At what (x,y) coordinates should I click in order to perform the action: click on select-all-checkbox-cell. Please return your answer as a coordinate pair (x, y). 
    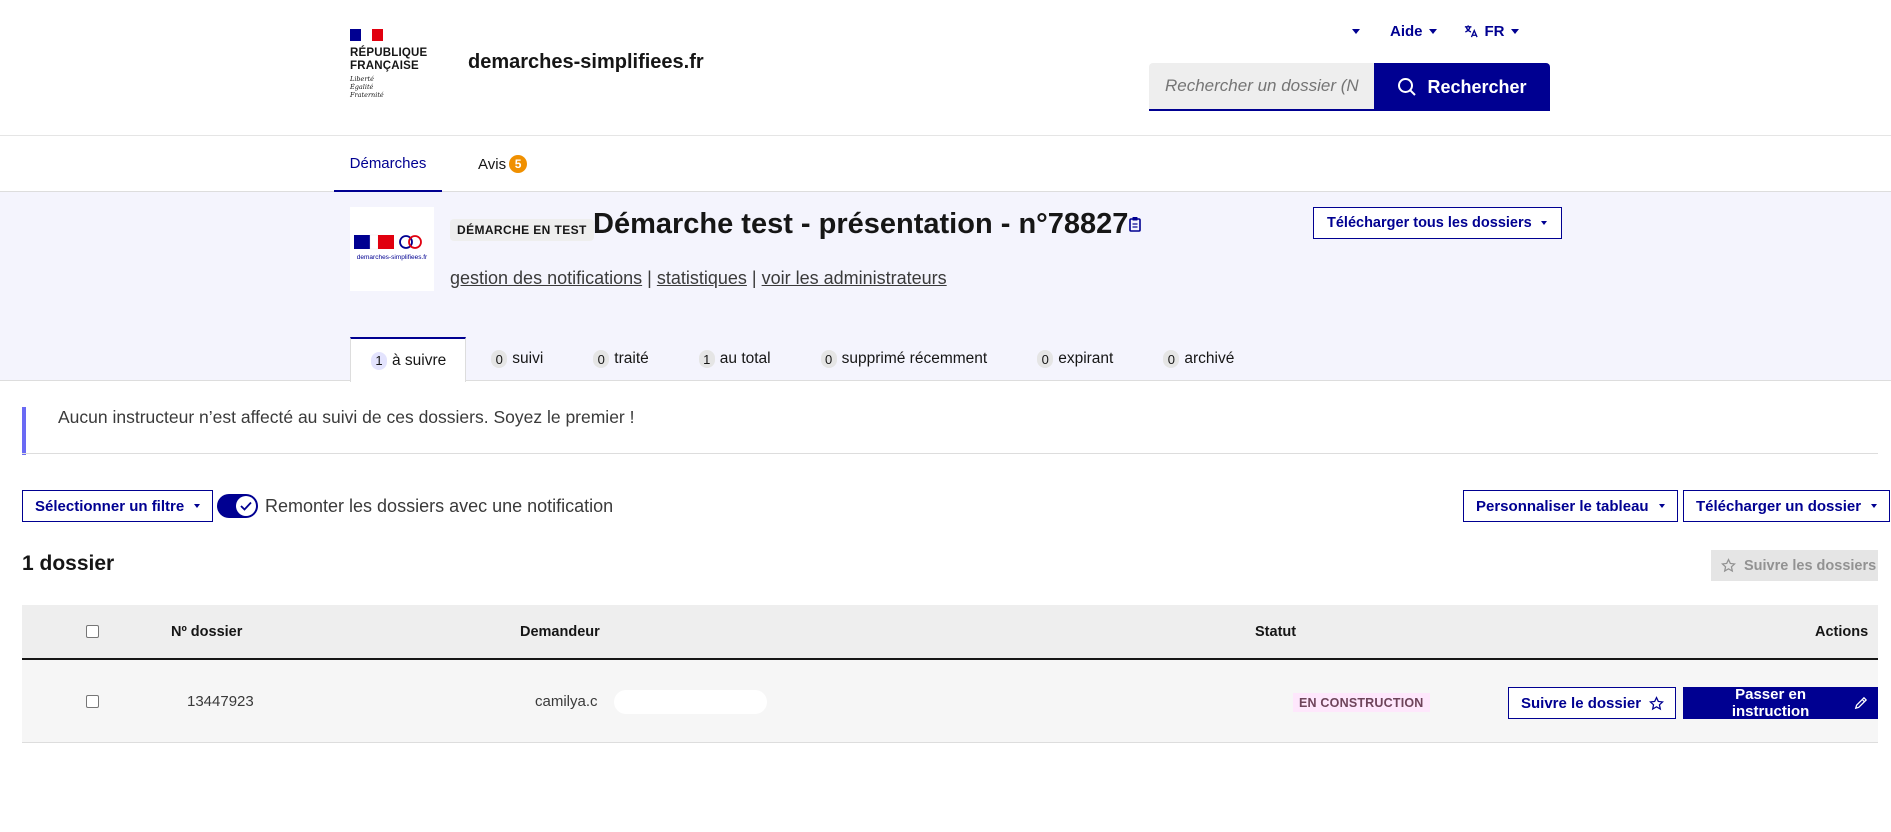
    Looking at the image, I should click on (92, 631).